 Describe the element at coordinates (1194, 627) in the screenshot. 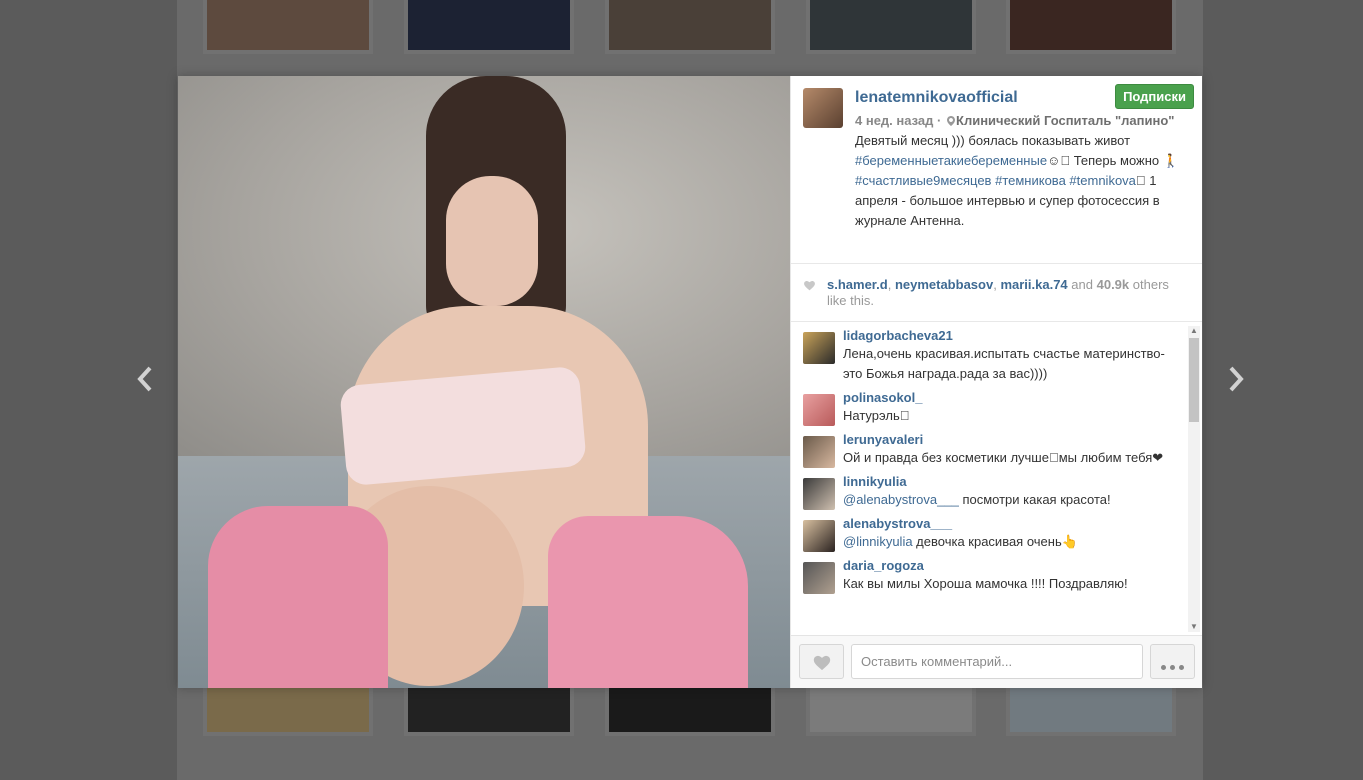

I see `scroll-down-icon: ▼` at that location.